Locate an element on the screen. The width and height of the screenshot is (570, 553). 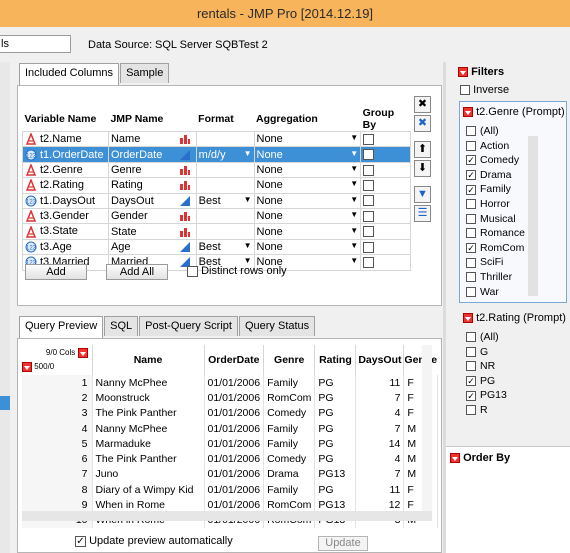
tab-included-columns: Included Columns is located at coordinates (69, 74).